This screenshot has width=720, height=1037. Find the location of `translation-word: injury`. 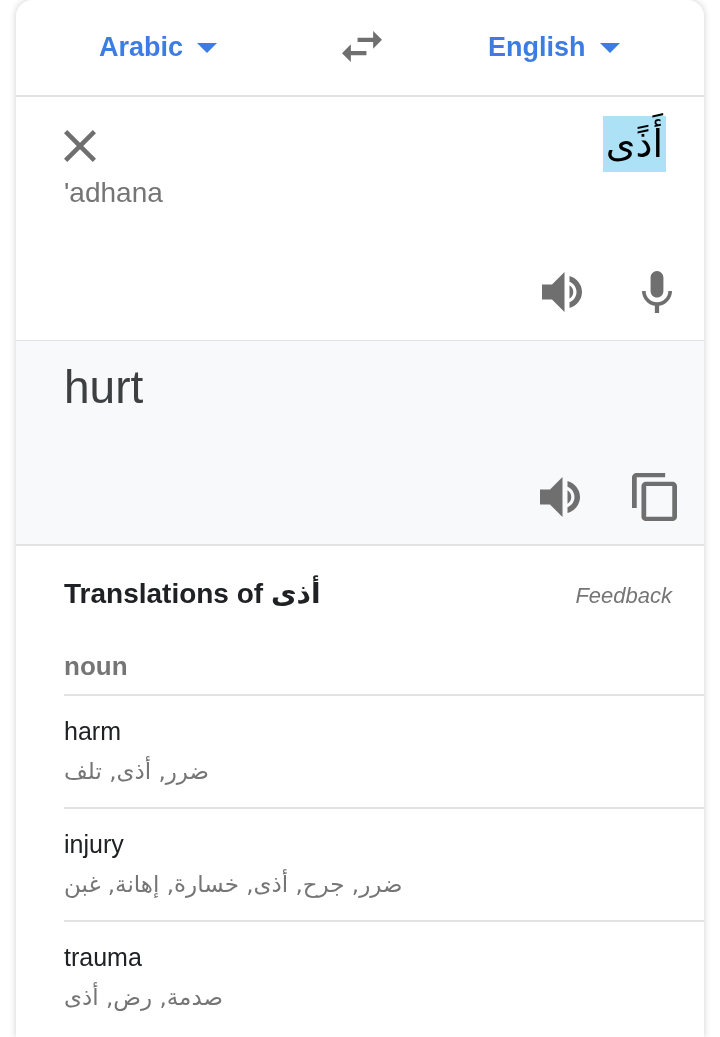

translation-word: injury is located at coordinates (94, 844).